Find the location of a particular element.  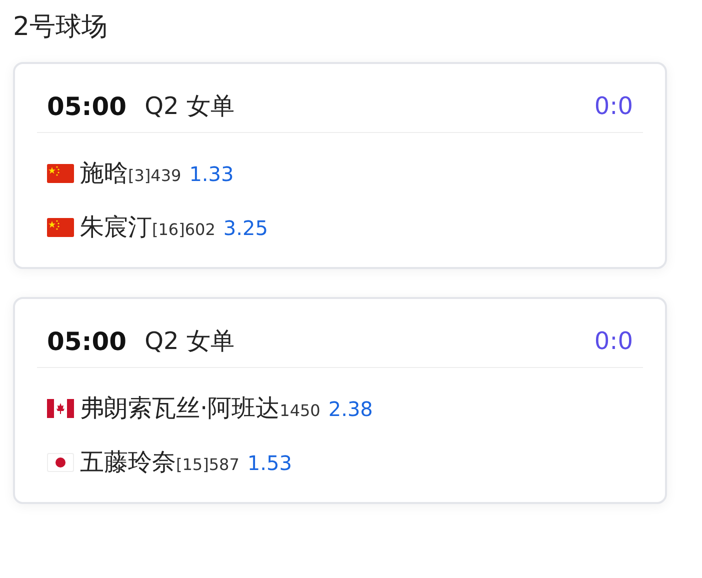

player-name: 弗朗索瓦丝·阿班达 is located at coordinates (180, 408).